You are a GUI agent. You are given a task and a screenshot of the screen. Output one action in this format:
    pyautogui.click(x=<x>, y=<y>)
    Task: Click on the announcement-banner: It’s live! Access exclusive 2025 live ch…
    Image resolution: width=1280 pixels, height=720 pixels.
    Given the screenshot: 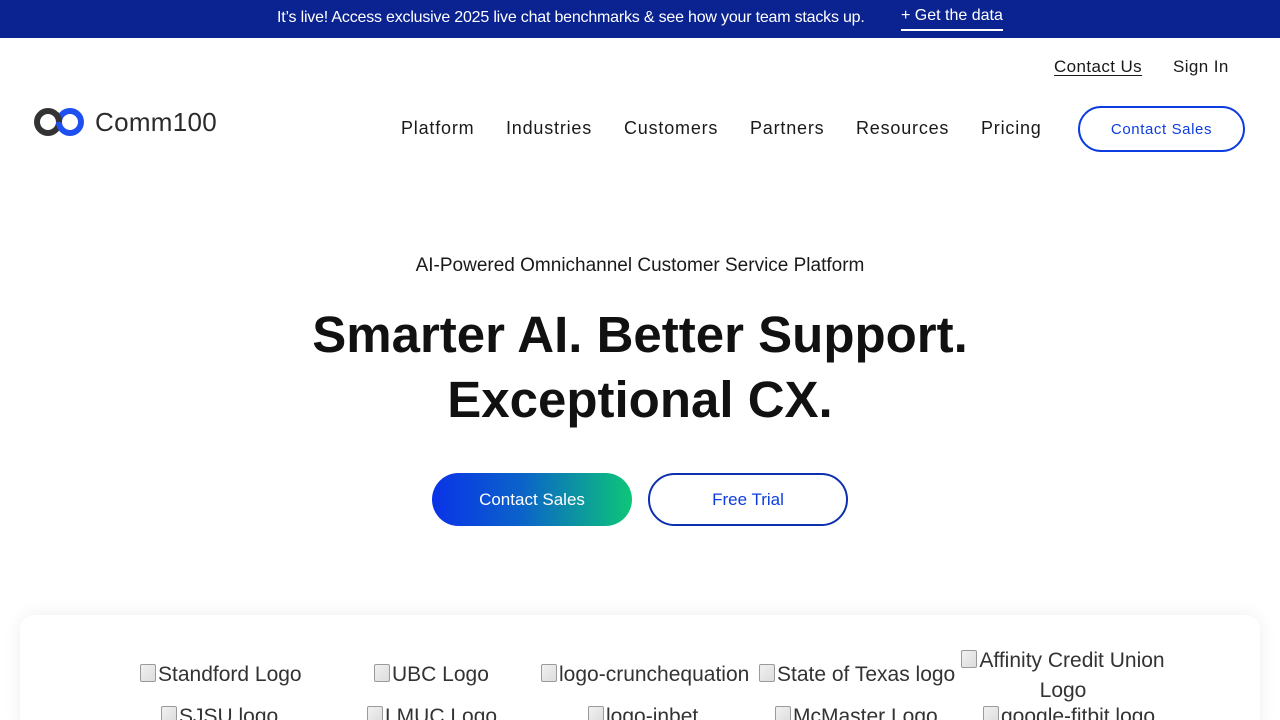 What is the action you would take?
    pyautogui.click(x=640, y=19)
    